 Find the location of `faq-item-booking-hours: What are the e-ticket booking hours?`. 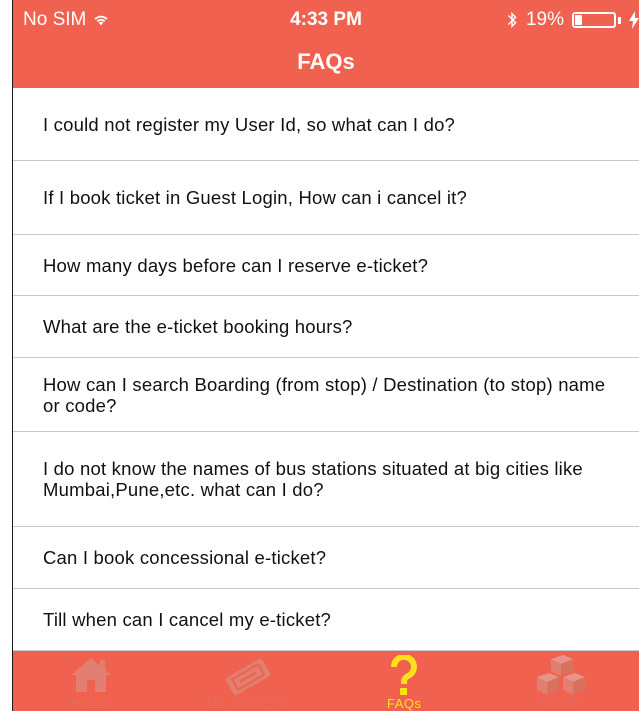

faq-item-booking-hours: What are the e-ticket booking hours? is located at coordinates (326, 327).